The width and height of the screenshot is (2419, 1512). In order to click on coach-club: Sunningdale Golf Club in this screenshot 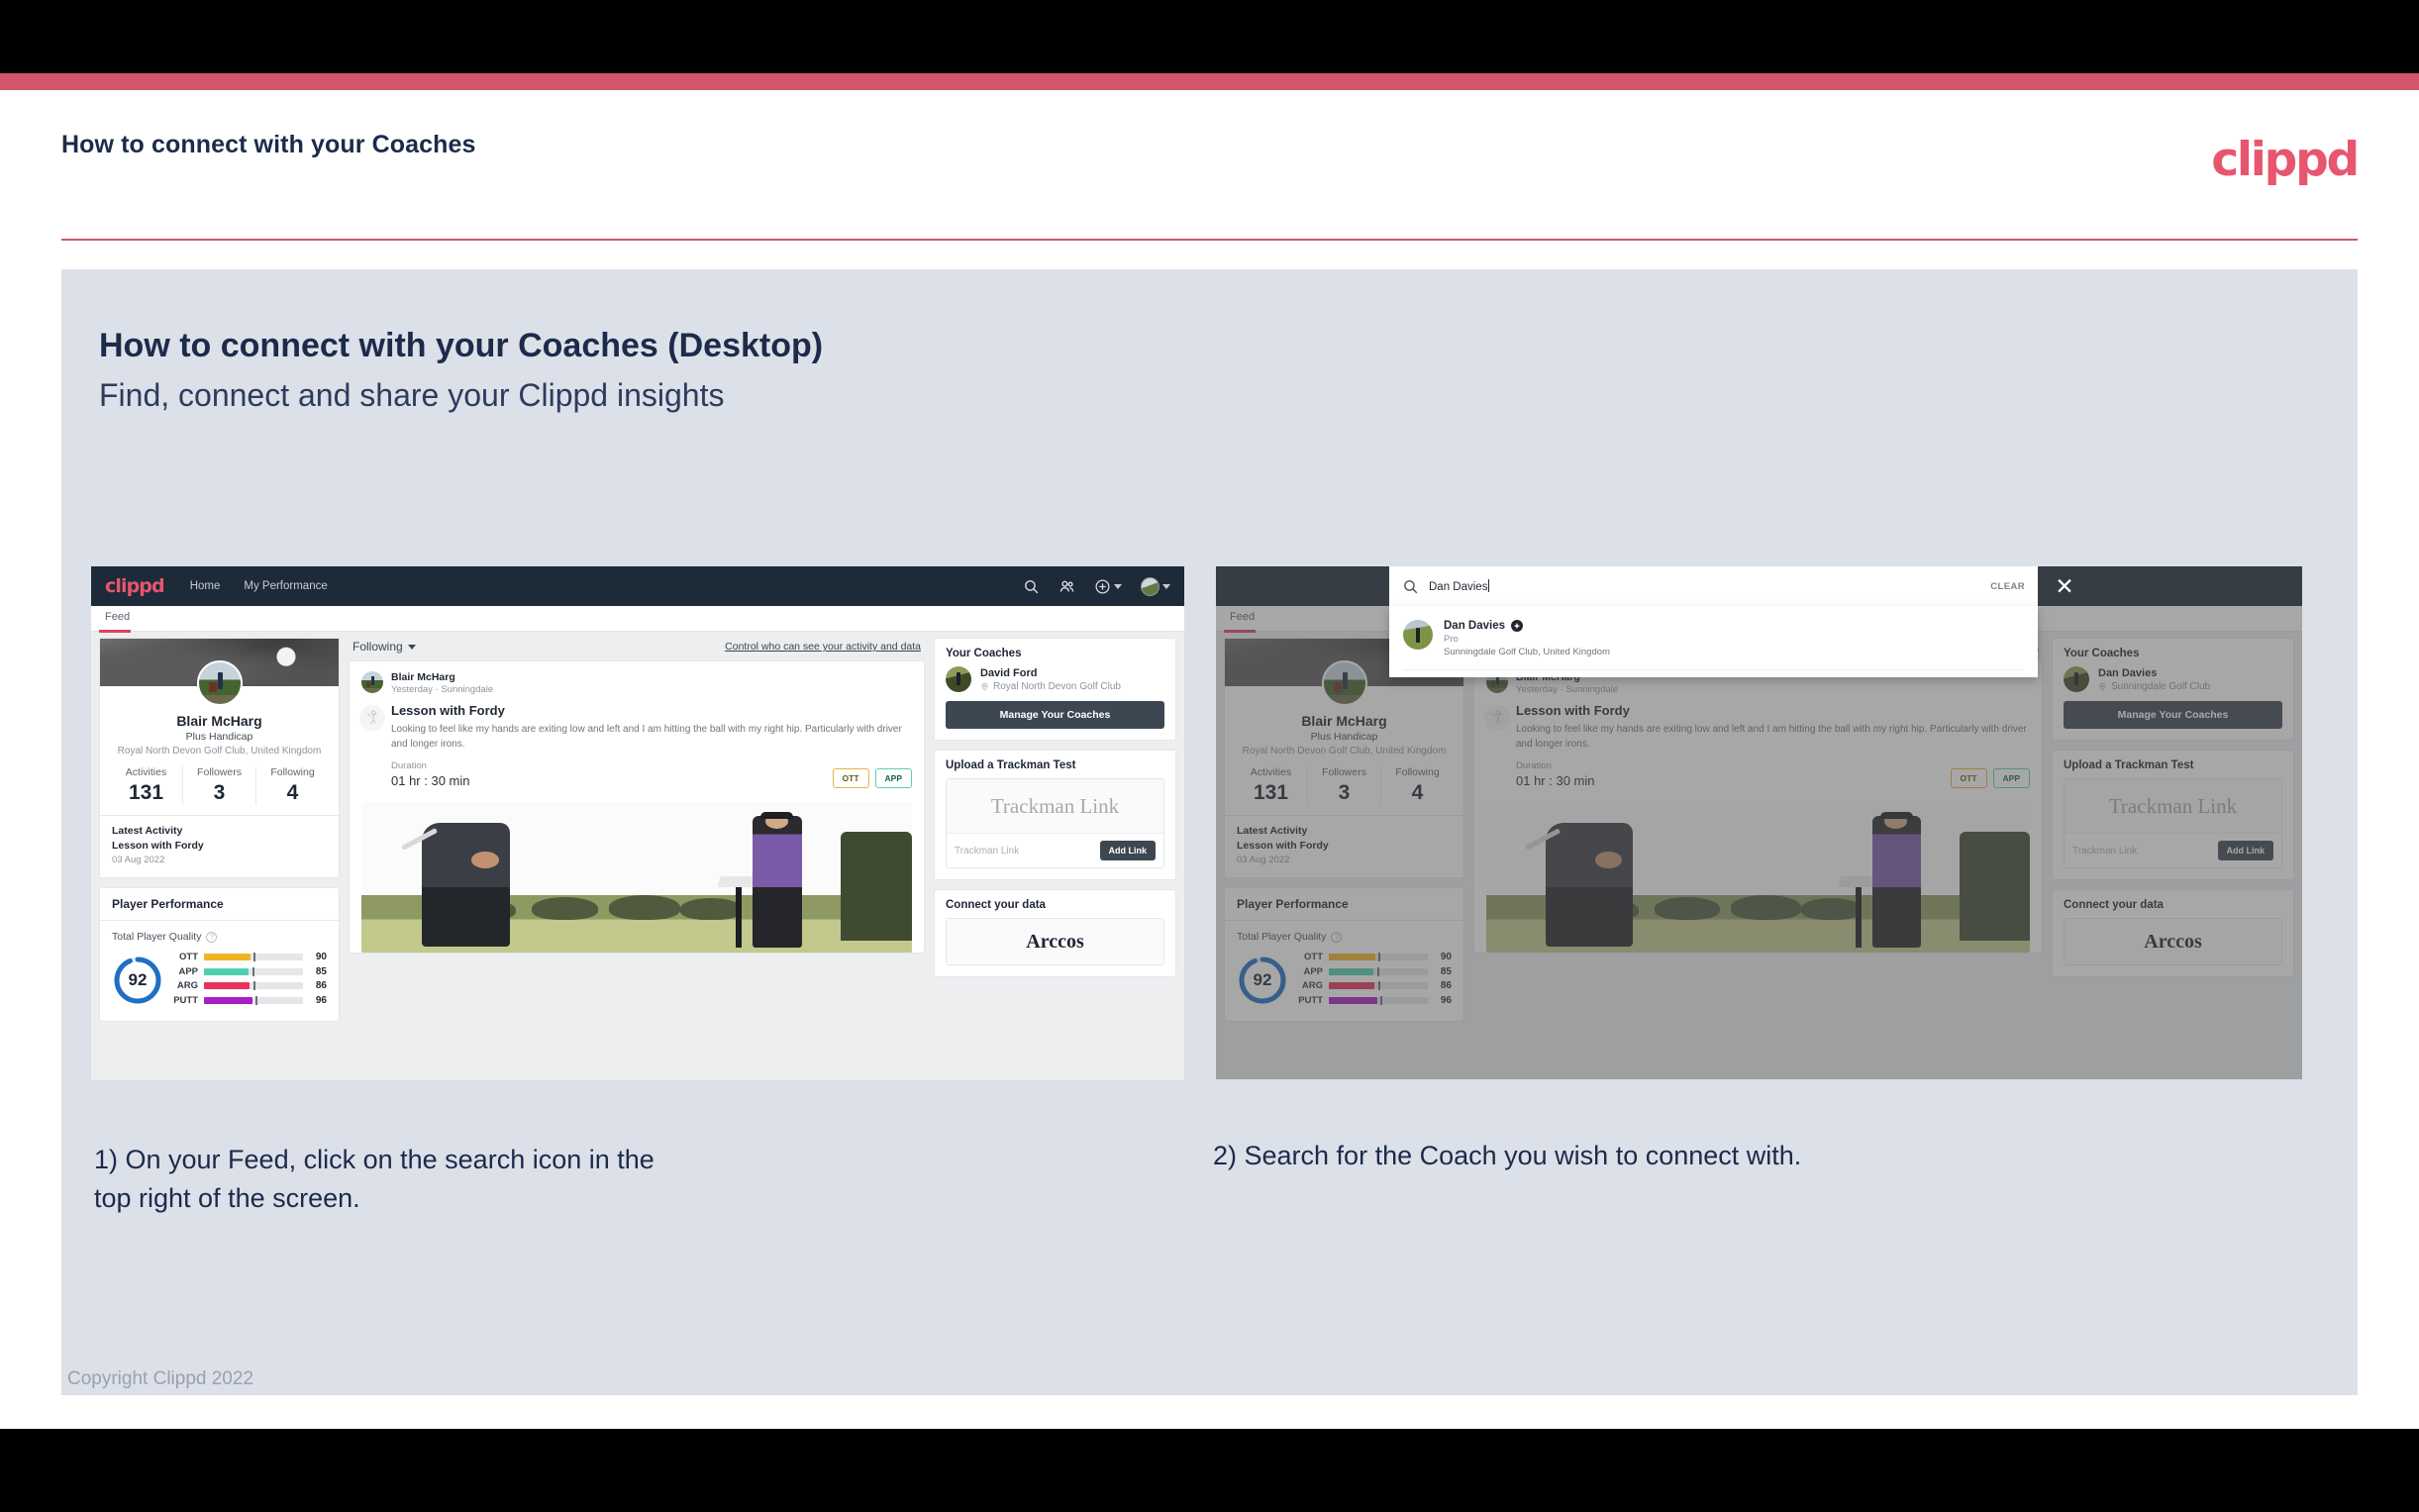, I will do `click(2161, 686)`.